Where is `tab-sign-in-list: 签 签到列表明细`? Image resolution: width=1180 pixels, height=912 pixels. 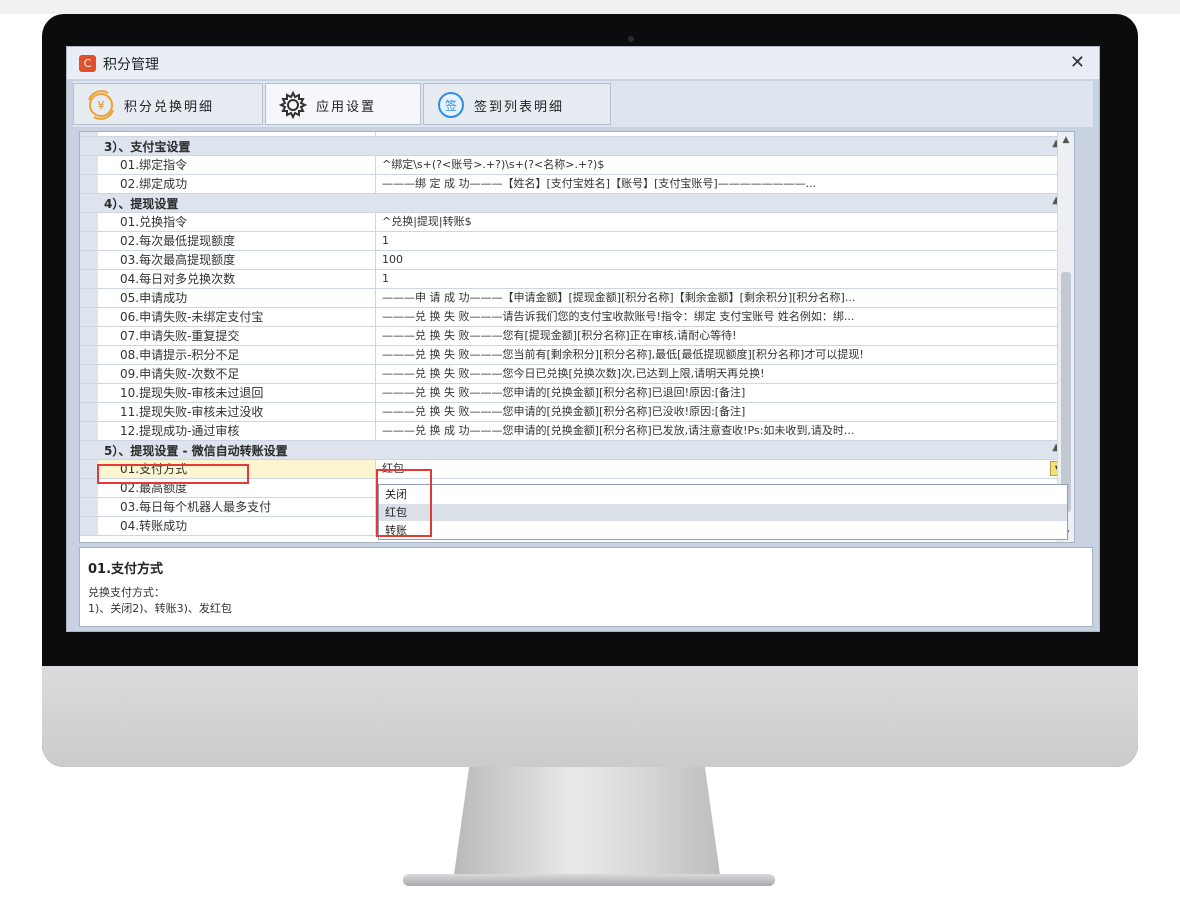
tab-sign-in-list: 签 签到列表明细 is located at coordinates (517, 104).